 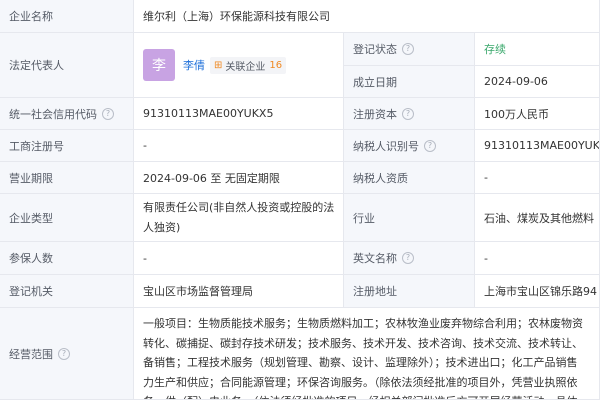 What do you see at coordinates (208, 113) in the screenshot?
I see `credit-code-text: 91310113MAE00YUKX5` at bounding box center [208, 113].